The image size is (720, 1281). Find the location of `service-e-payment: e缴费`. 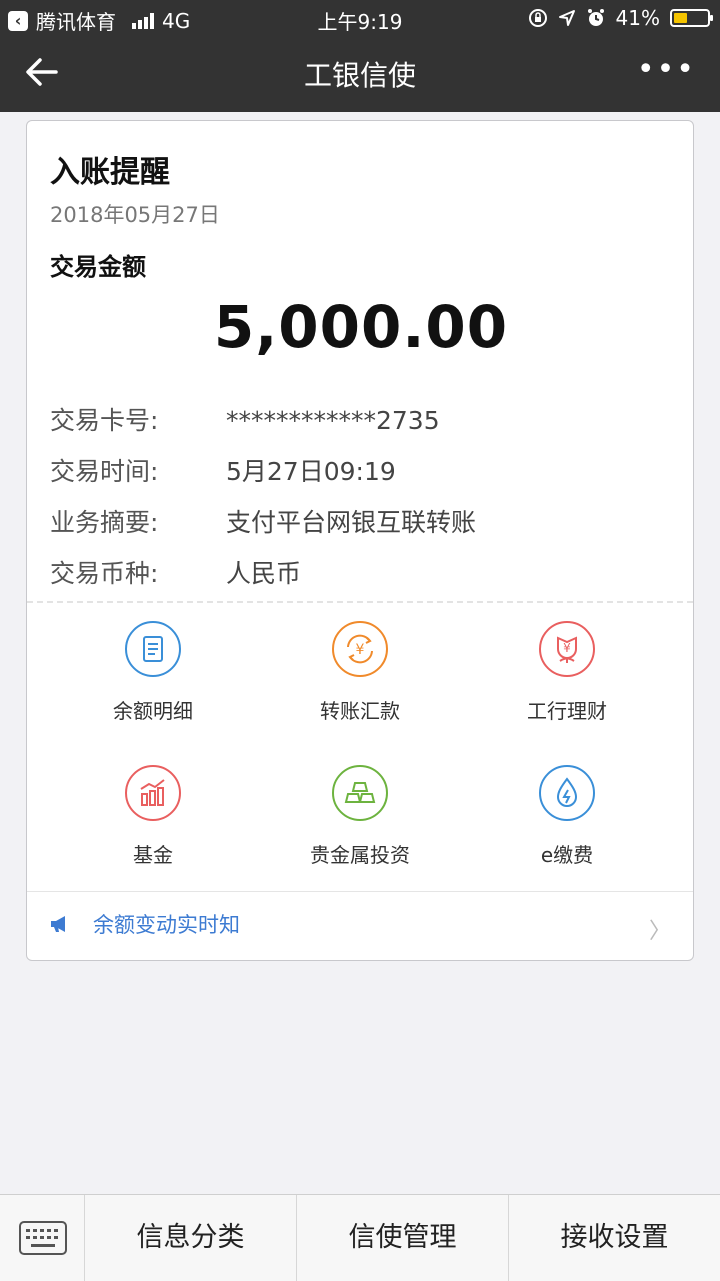

service-e-payment: e缴费 is located at coordinates (567, 816).